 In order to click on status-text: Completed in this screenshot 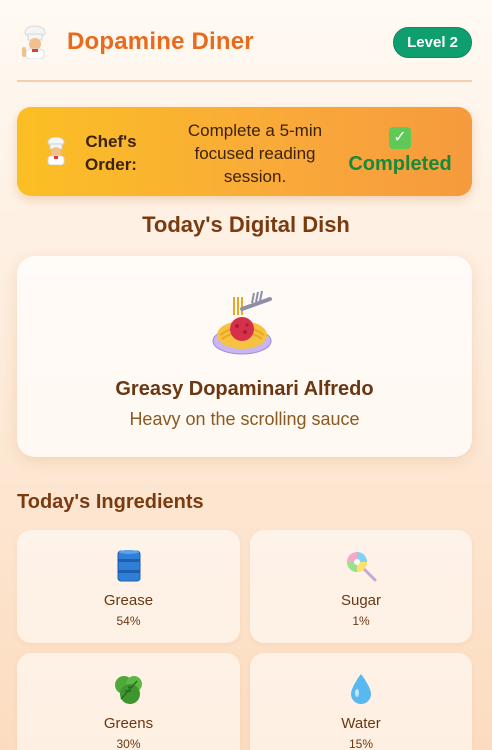, I will do `click(400, 164)`.